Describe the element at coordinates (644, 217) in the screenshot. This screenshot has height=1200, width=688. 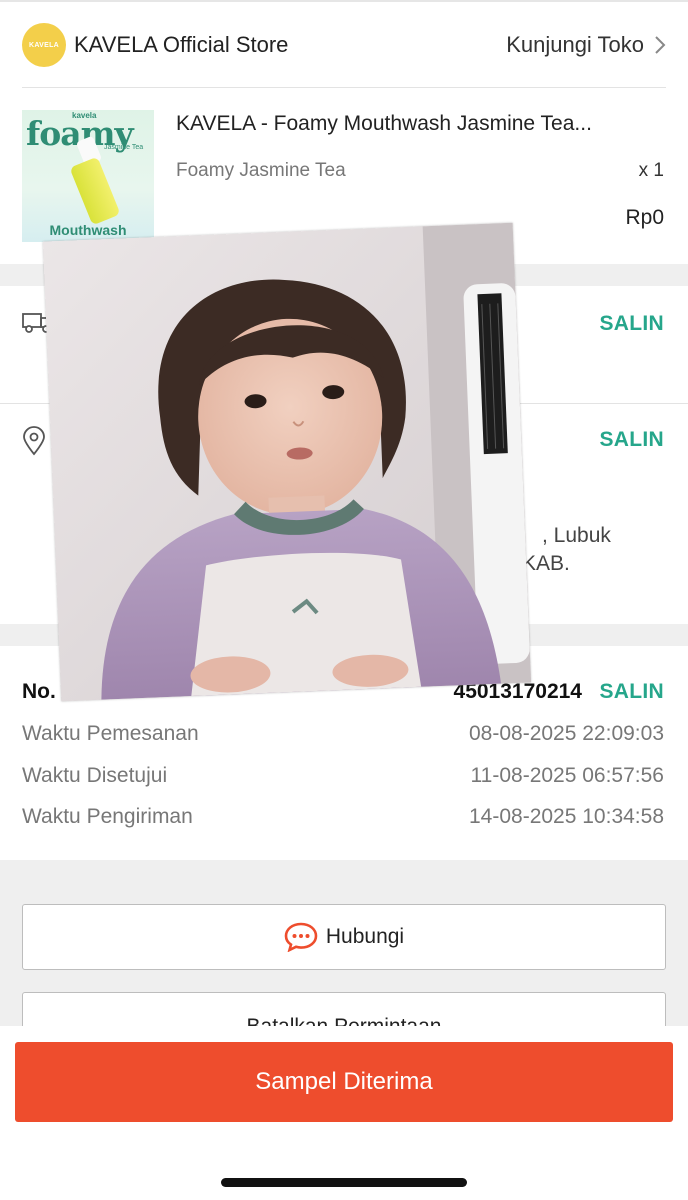
I see `product-price: Rp0` at that location.